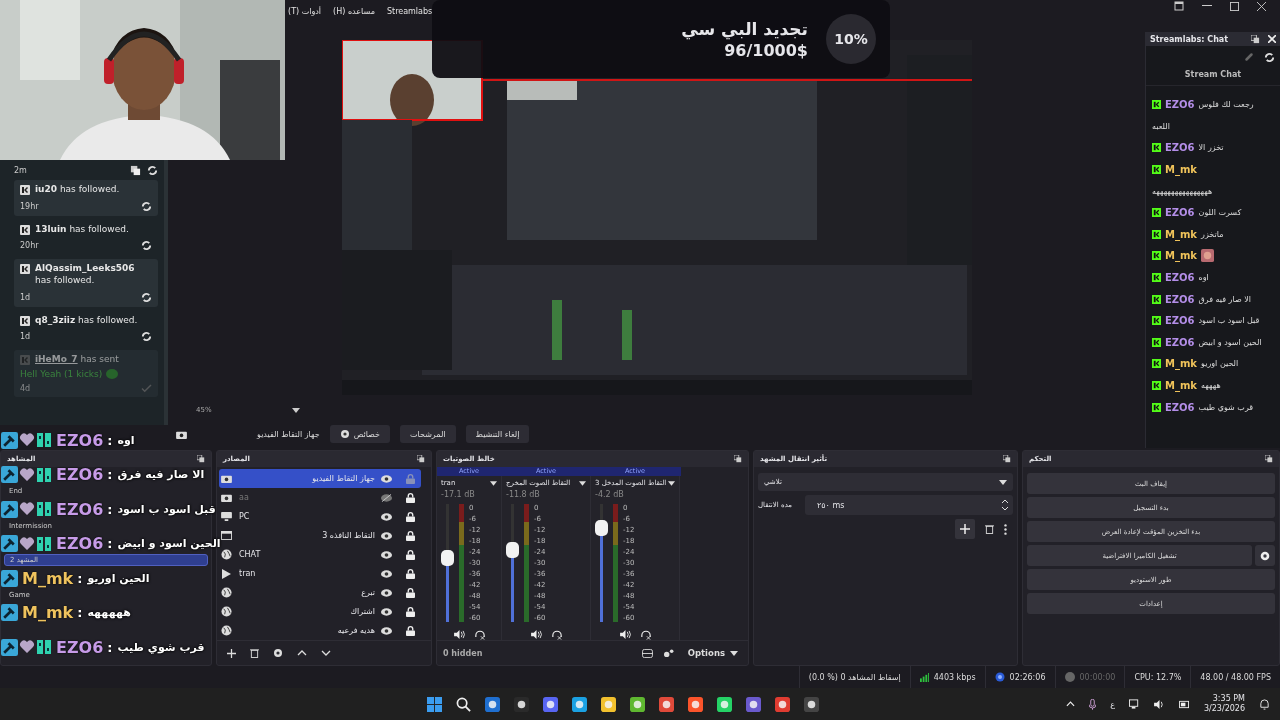  What do you see at coordinates (320, 516) in the screenshot?
I see `source-item: PC` at bounding box center [320, 516].